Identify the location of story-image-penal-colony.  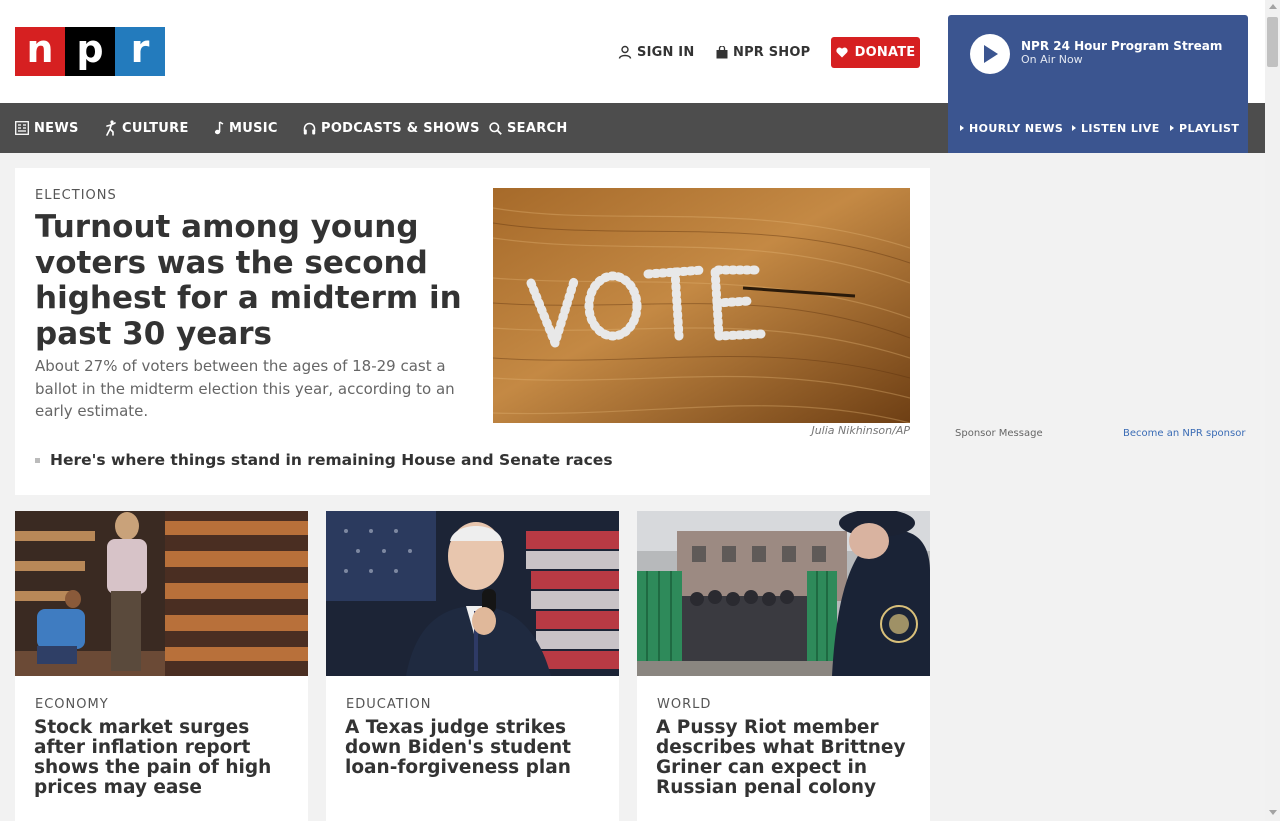
(783, 593).